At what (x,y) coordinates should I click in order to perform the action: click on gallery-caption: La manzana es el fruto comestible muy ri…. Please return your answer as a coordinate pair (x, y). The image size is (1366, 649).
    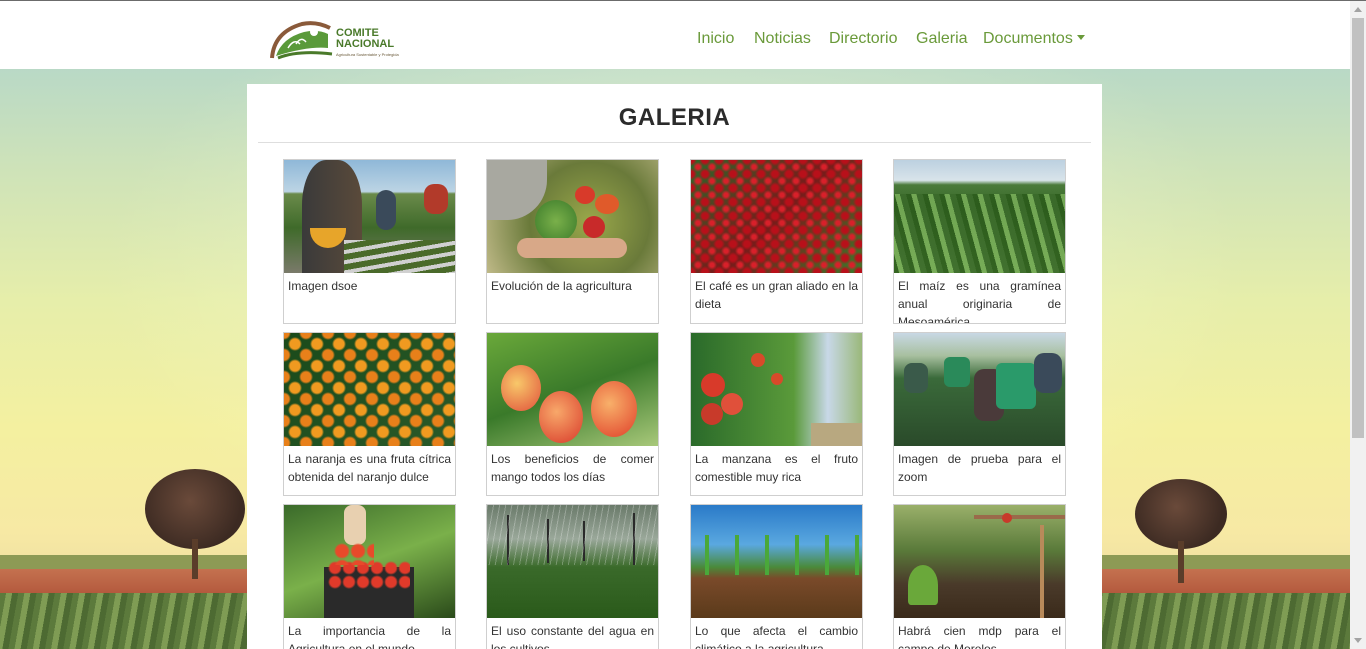
    Looking at the image, I should click on (776, 468).